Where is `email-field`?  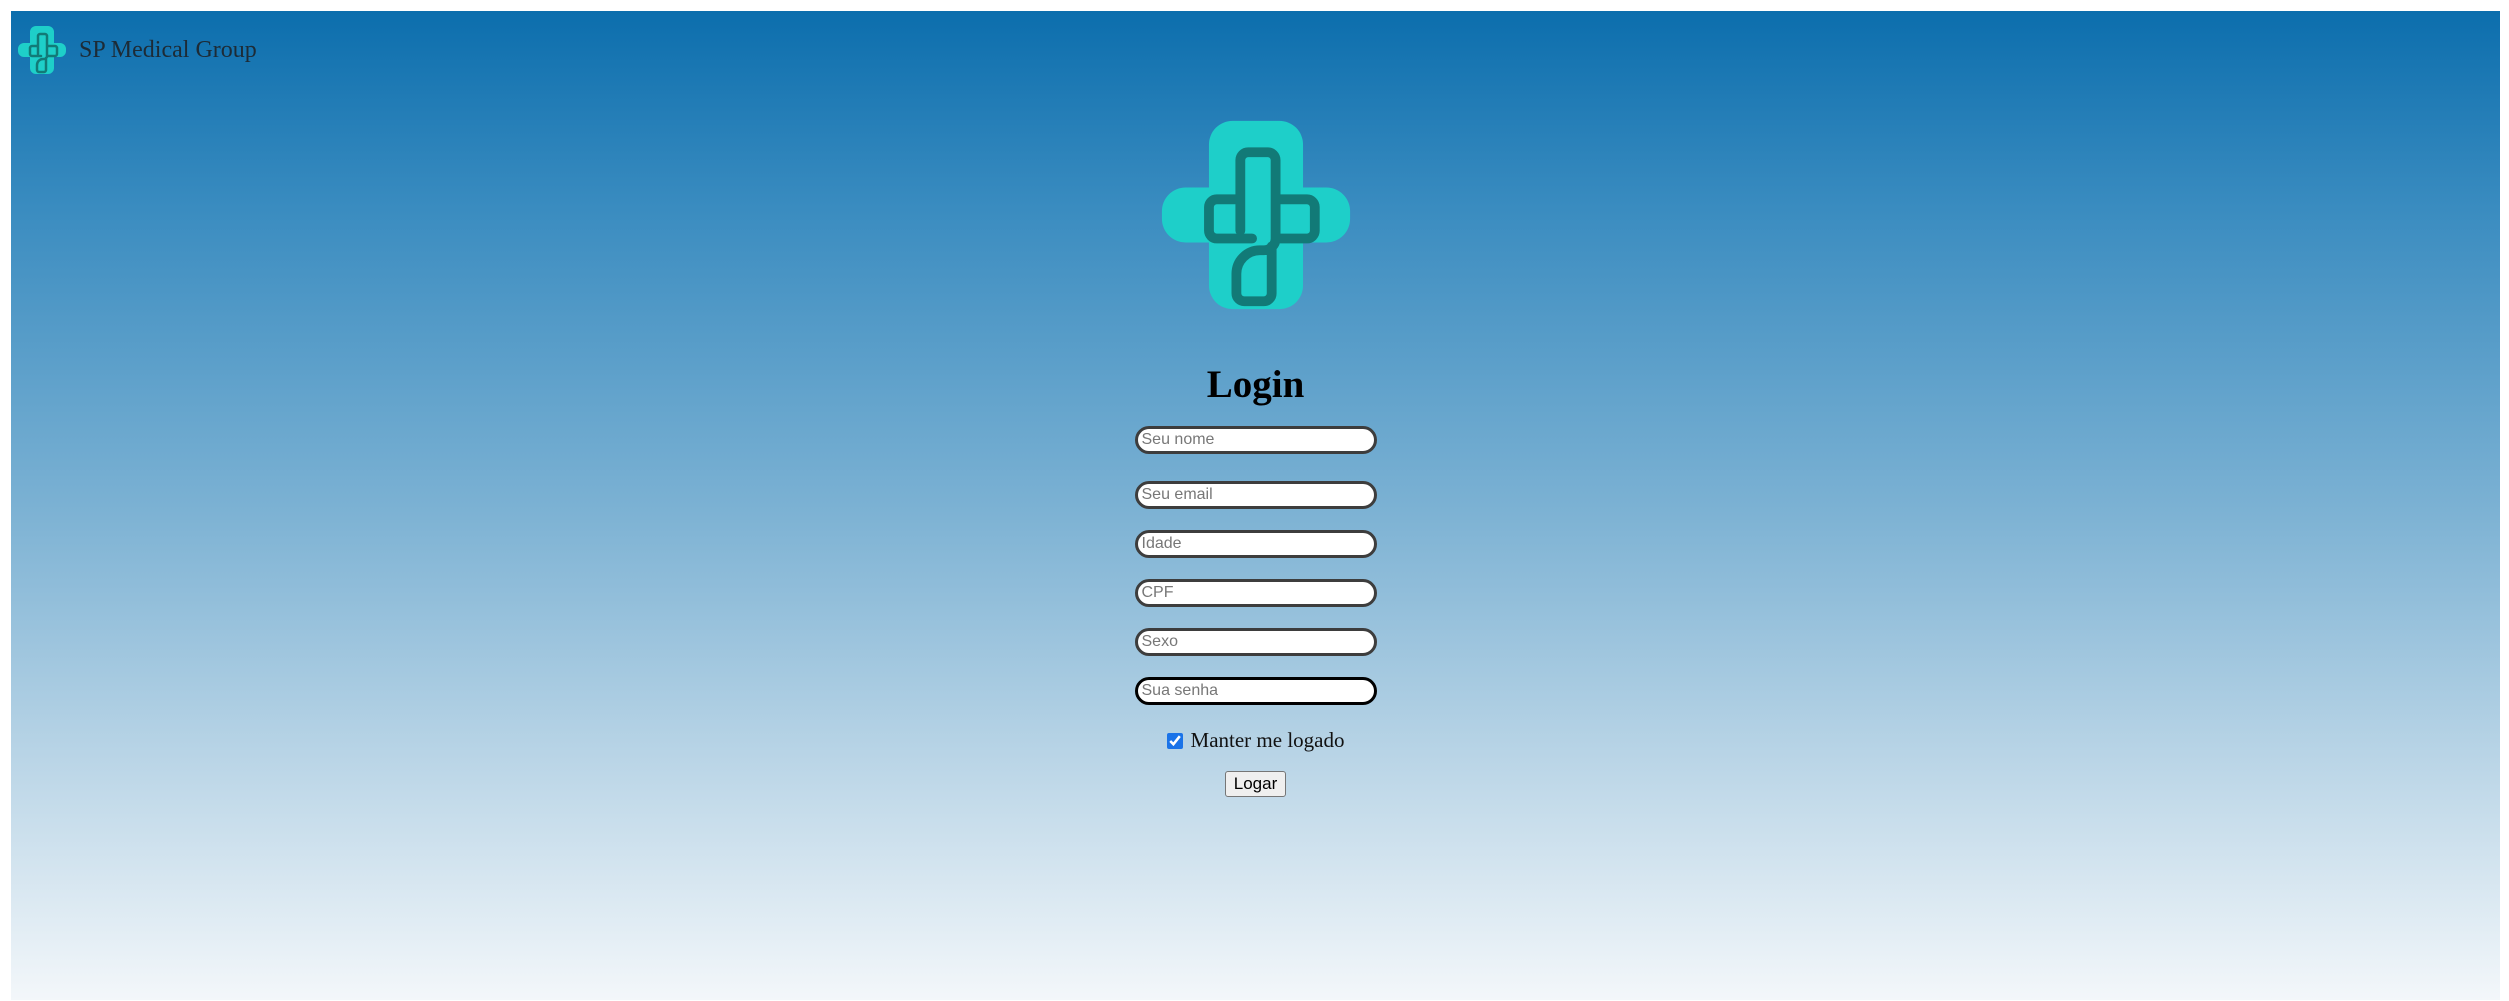 email-field is located at coordinates (1255, 495).